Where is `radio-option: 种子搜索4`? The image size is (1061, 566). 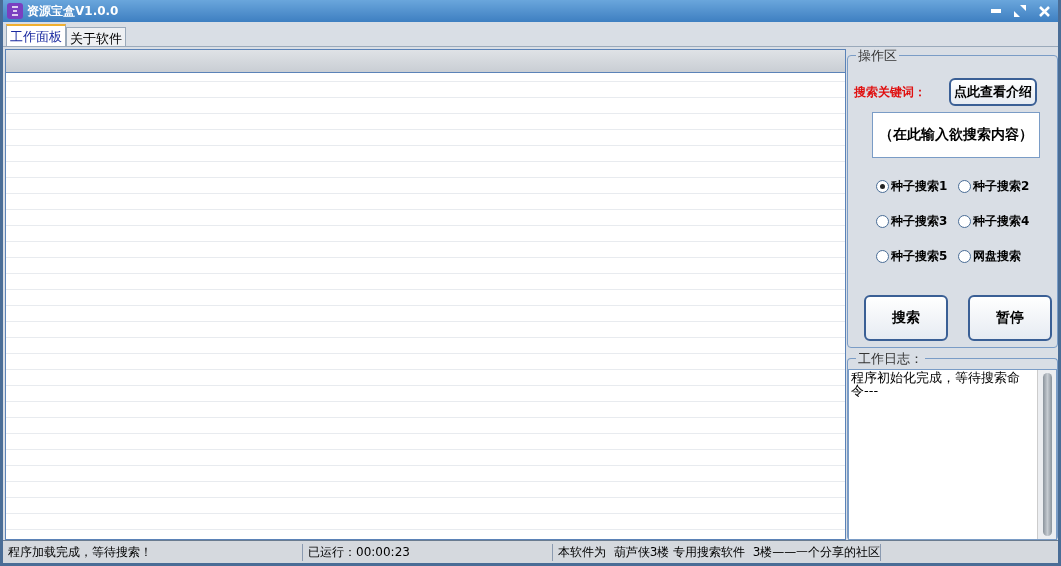 radio-option: 种子搜索4 is located at coordinates (999, 221).